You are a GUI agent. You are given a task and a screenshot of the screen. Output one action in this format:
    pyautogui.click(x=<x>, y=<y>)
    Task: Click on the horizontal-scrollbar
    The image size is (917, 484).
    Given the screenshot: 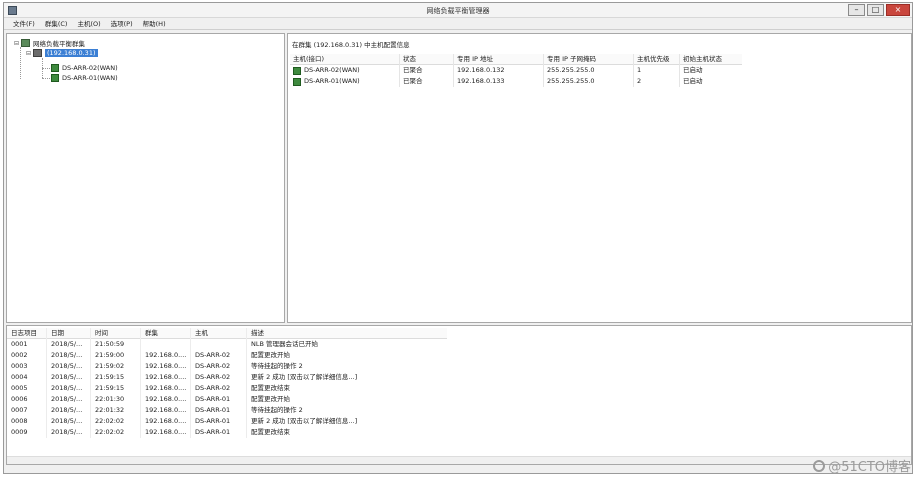 What is the action you would take?
    pyautogui.click(x=459, y=460)
    